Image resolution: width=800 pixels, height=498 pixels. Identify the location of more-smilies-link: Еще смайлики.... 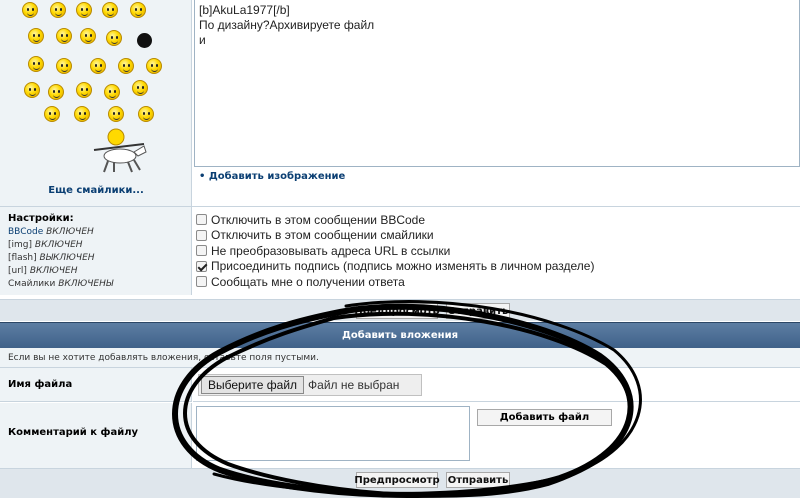
(96, 190).